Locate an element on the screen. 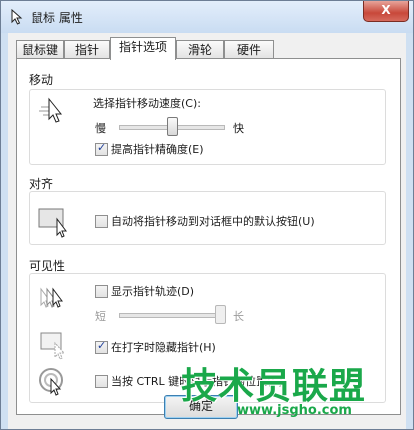 The height and width of the screenshot is (430, 414). watermark-logo-text: 技术员联盟 is located at coordinates (274, 386).